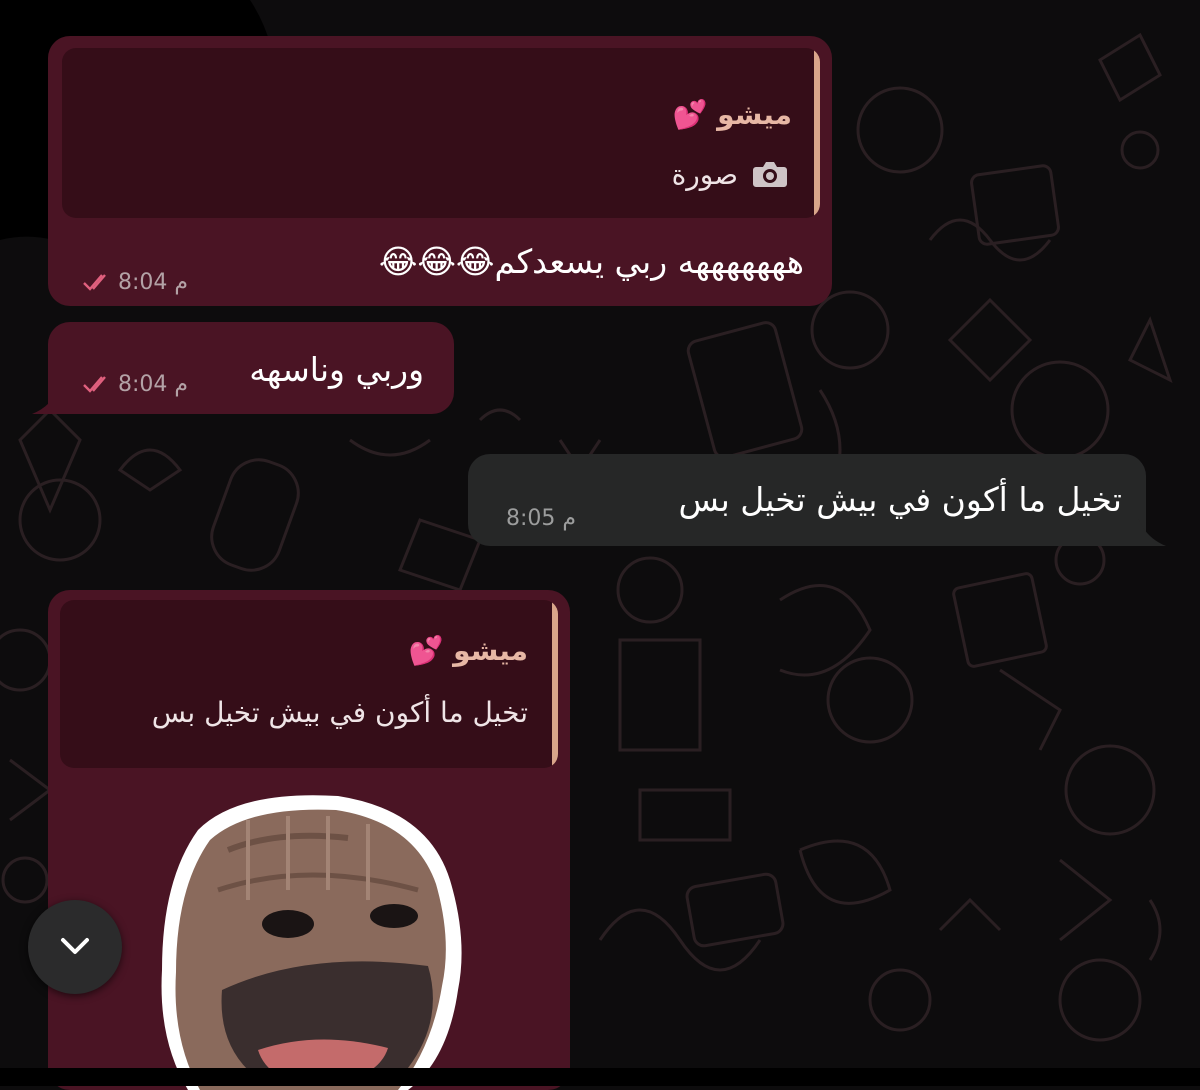  Describe the element at coordinates (336, 369) in the screenshot. I see `message-text: وربي وناسهه` at that location.